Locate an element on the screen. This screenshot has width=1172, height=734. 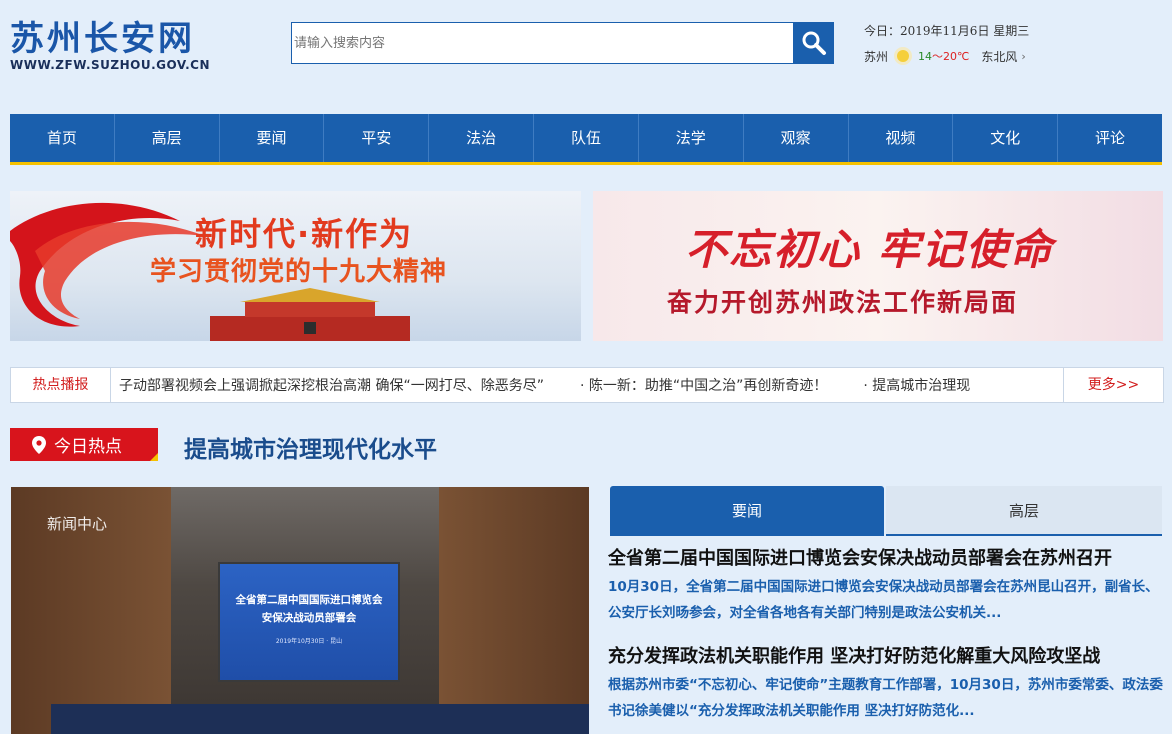
banner-original-mission: 不忘初心 牢记使命 奋力开创苏州政法工作新局面 is located at coordinates (878, 266).